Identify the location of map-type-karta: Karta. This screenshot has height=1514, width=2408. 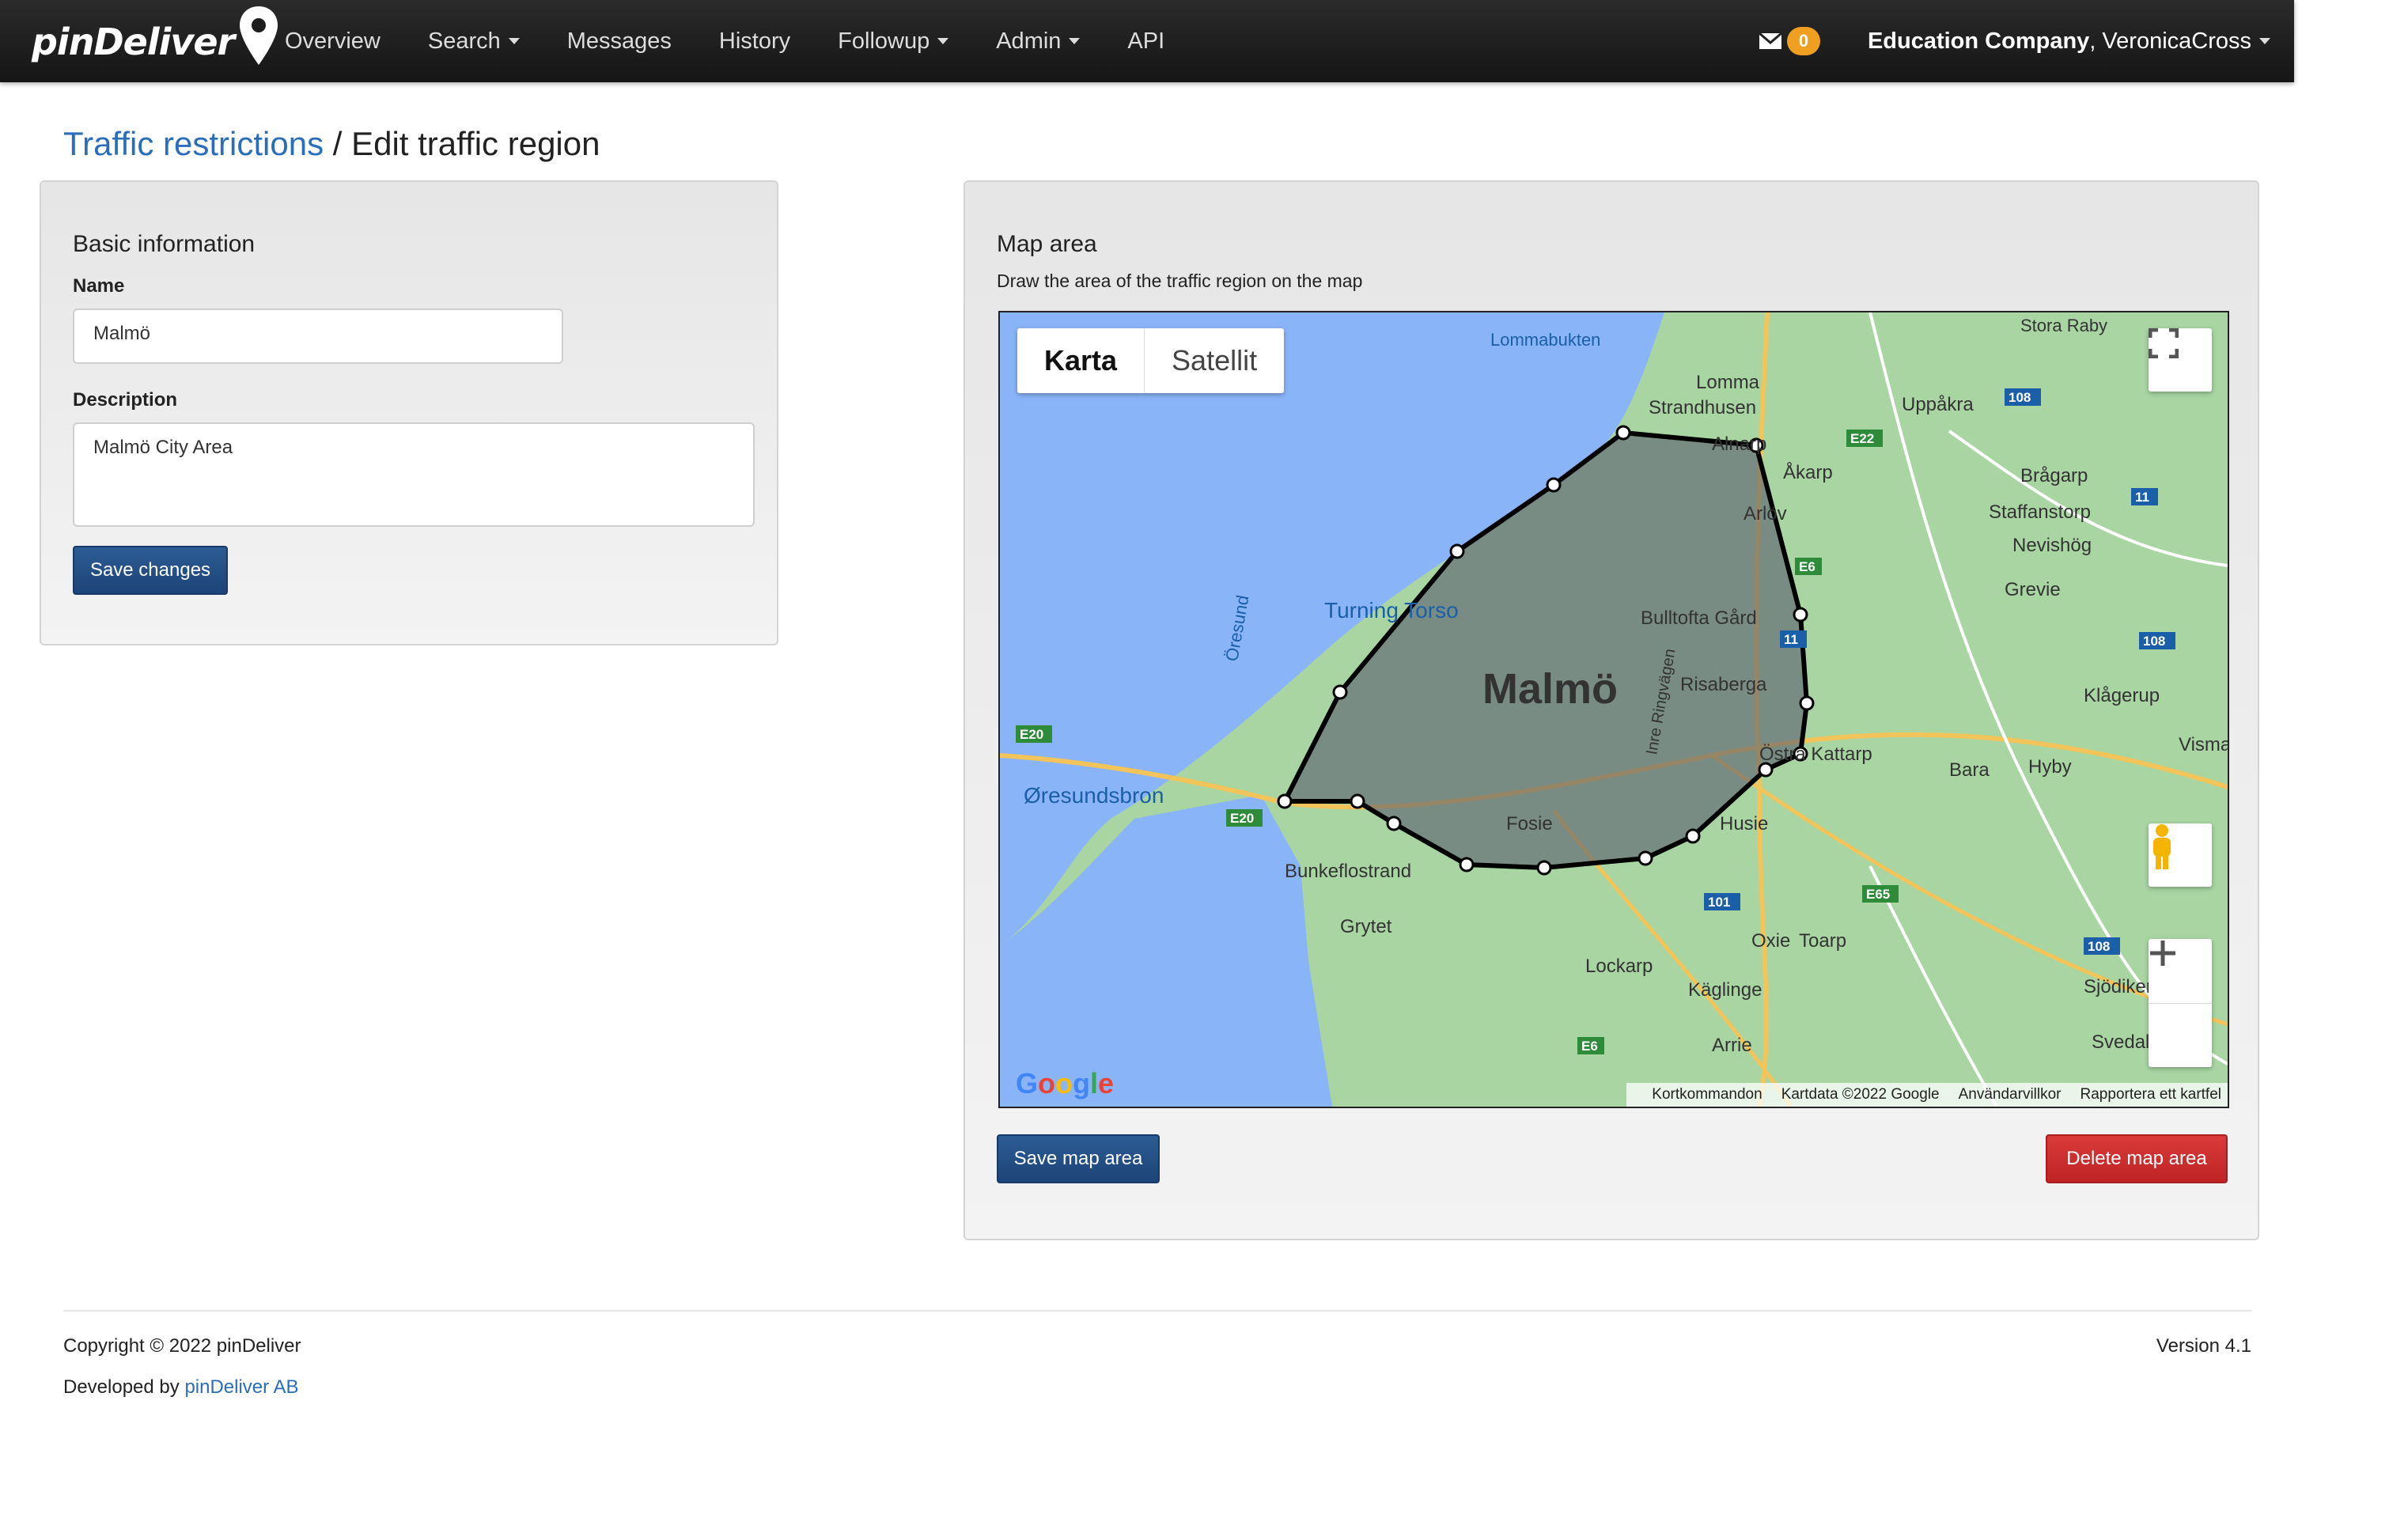
(1081, 360).